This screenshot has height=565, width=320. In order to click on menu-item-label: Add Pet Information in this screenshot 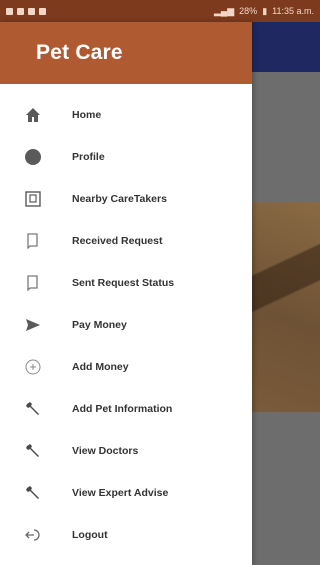, I will do `click(122, 409)`.